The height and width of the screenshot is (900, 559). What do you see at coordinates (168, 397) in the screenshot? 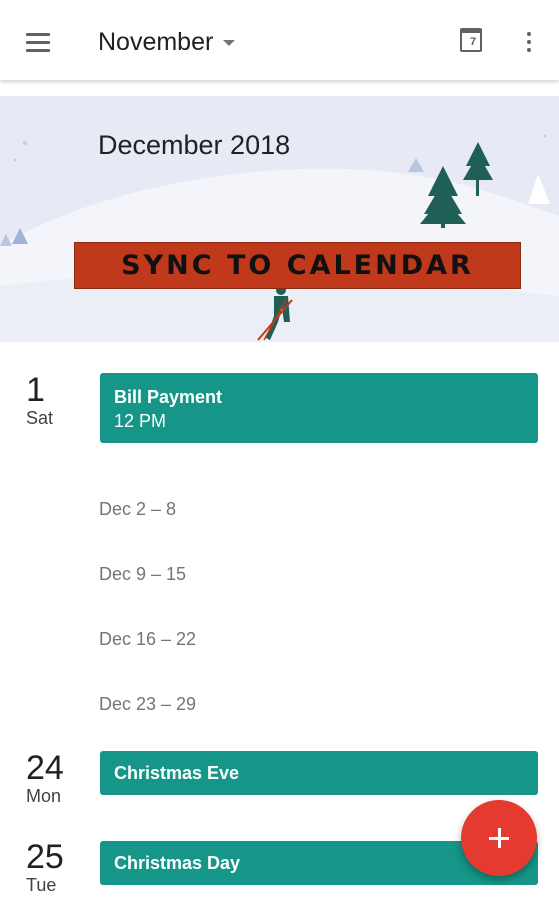
I see `event-title: Bill Payment` at bounding box center [168, 397].